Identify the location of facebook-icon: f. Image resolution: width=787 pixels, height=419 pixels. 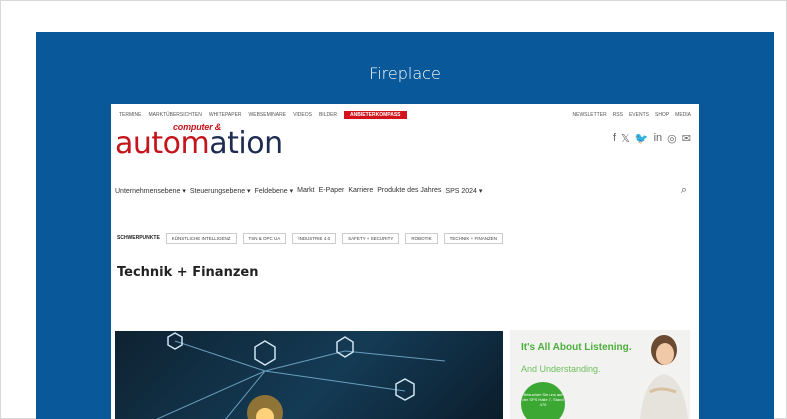
(614, 138).